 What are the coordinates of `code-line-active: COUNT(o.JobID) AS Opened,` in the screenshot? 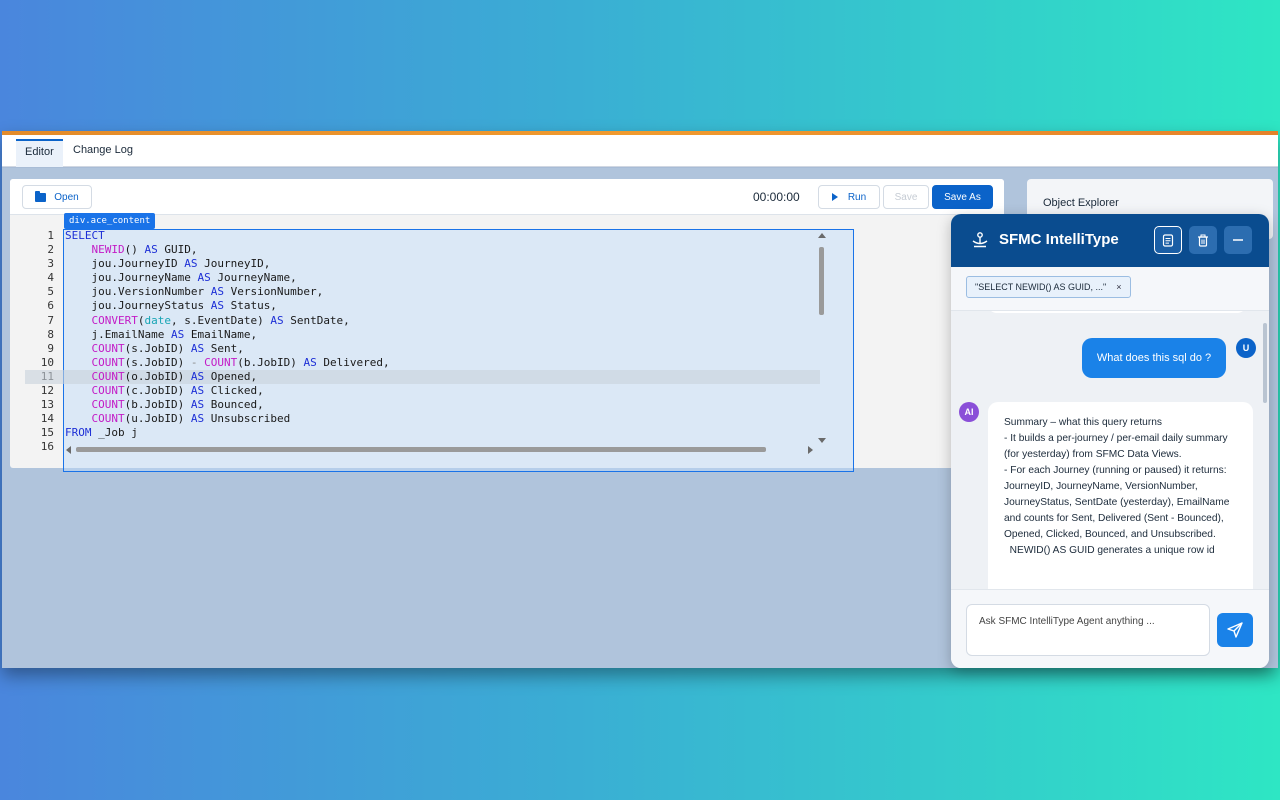 It's located at (422, 377).